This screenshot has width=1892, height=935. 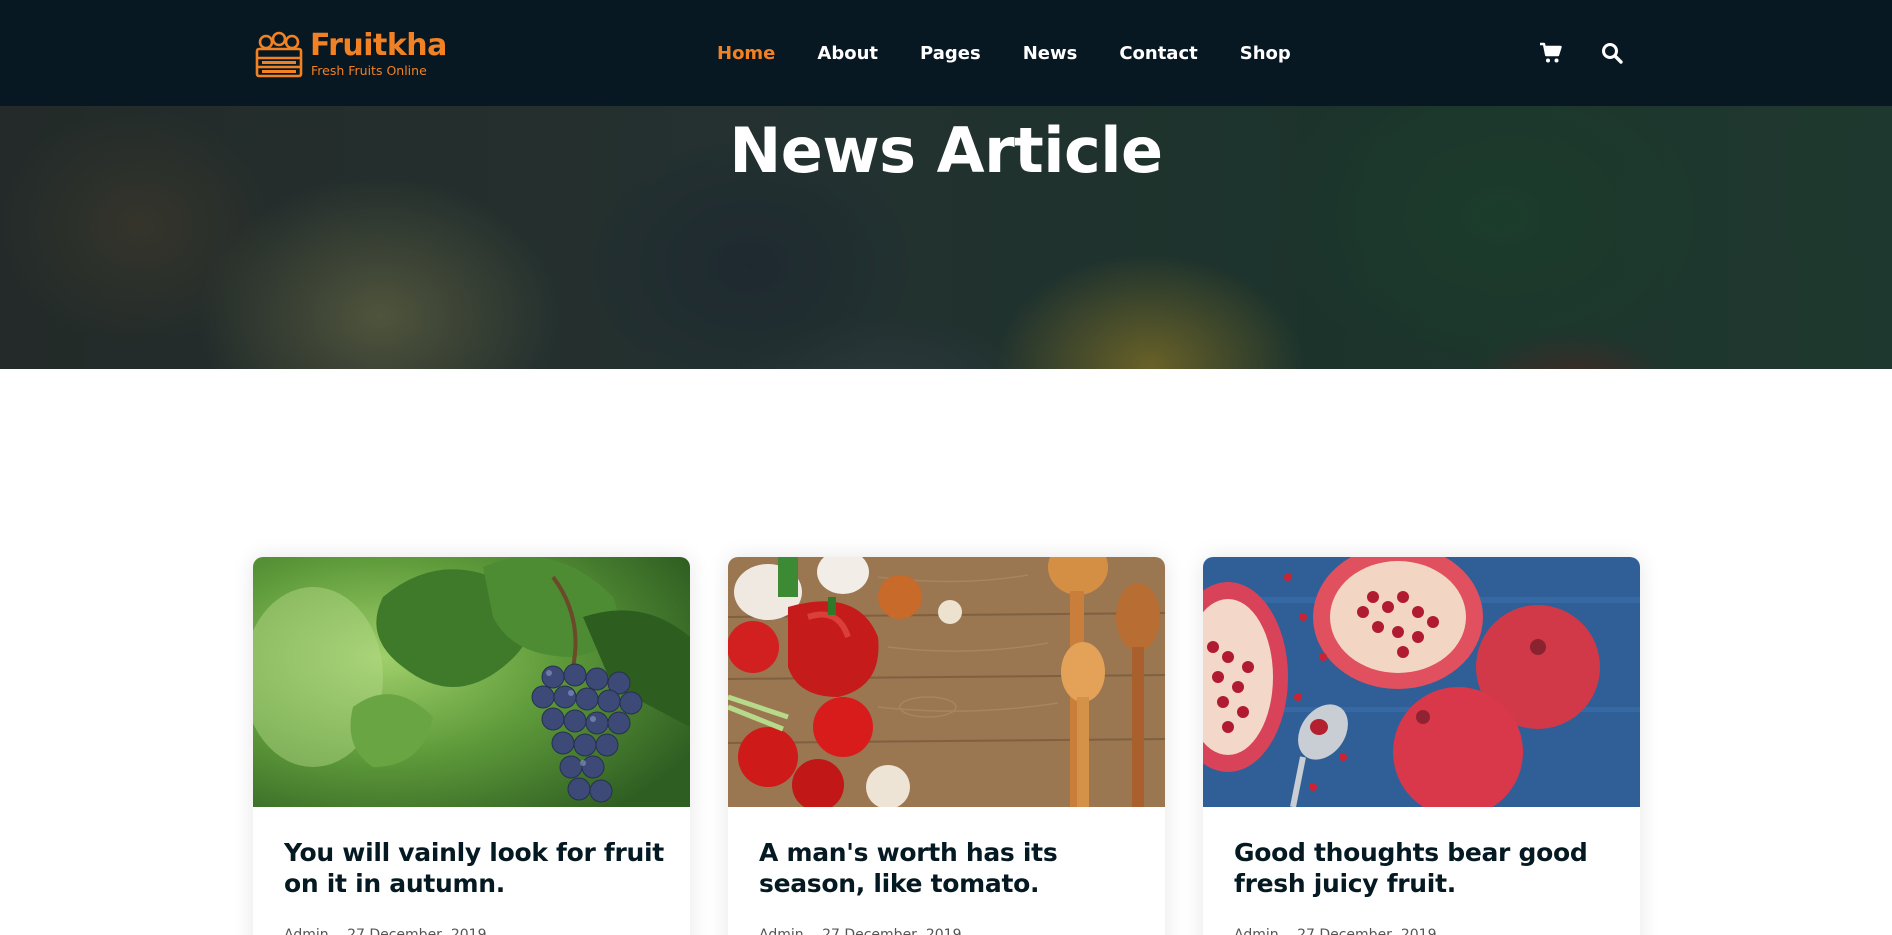 What do you see at coordinates (279, 54) in the screenshot?
I see `fruit-crate-icon` at bounding box center [279, 54].